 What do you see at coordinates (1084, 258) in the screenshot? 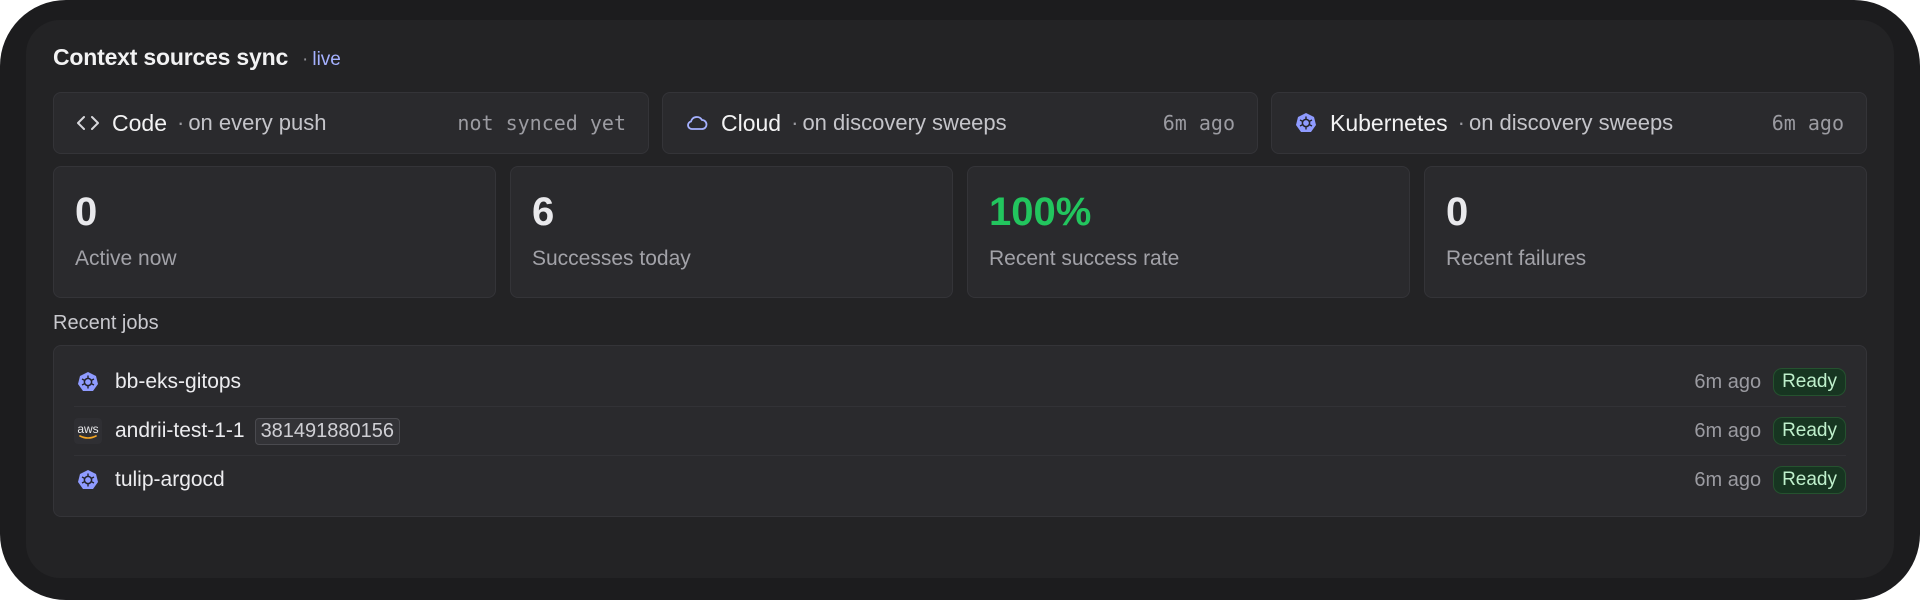
I see `stat-label: Recent success rate` at bounding box center [1084, 258].